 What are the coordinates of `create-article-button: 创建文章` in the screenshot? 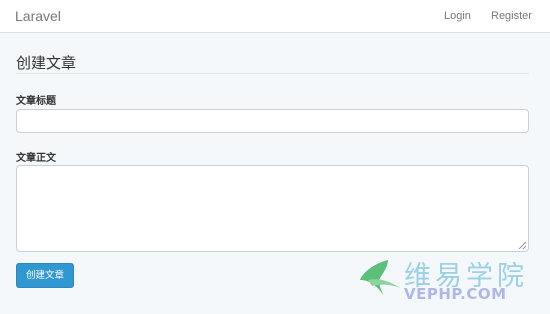 It's located at (45, 275).